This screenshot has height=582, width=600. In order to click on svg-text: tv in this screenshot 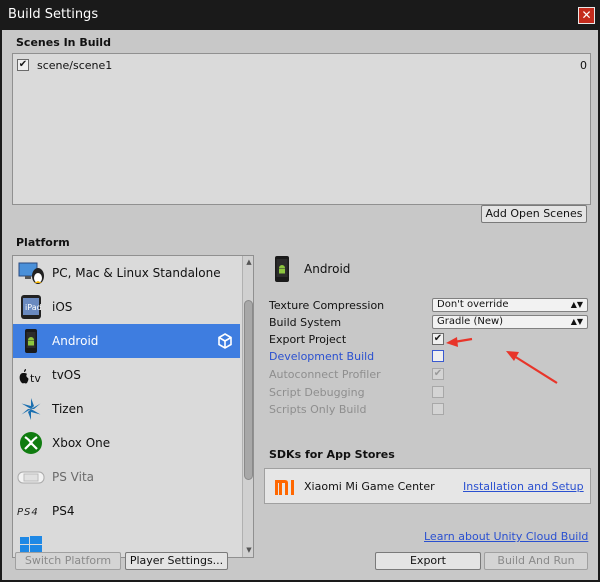, I will do `click(35, 378)`.